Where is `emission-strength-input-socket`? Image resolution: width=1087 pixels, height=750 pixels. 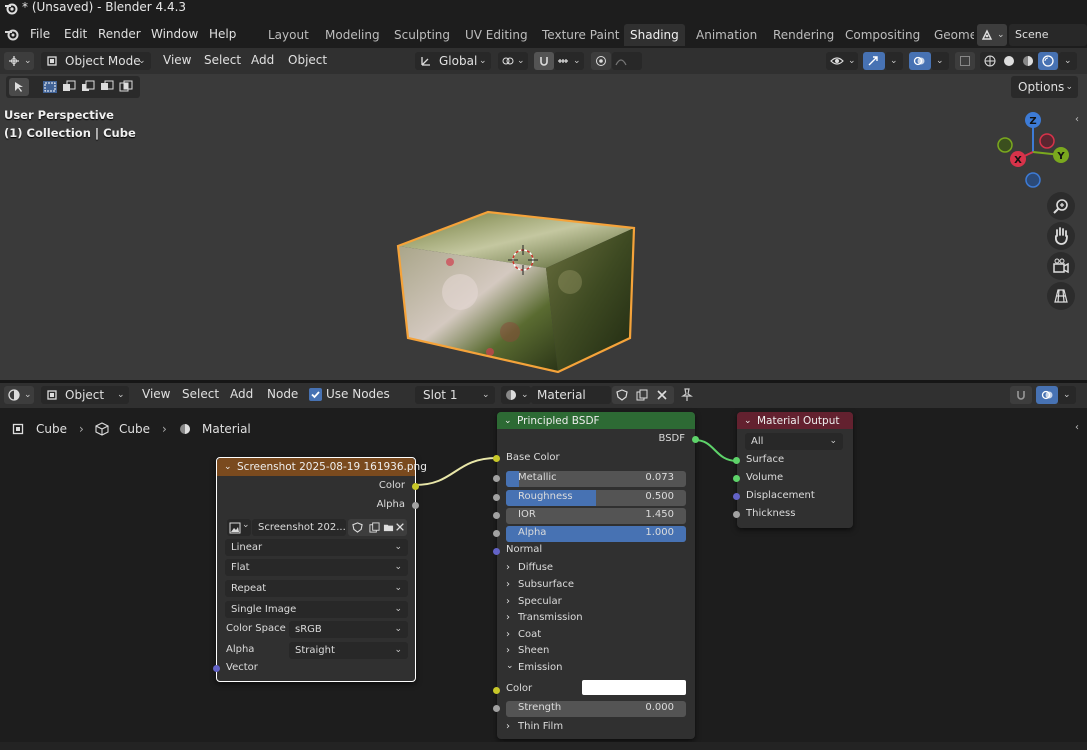 emission-strength-input-socket is located at coordinates (496, 708).